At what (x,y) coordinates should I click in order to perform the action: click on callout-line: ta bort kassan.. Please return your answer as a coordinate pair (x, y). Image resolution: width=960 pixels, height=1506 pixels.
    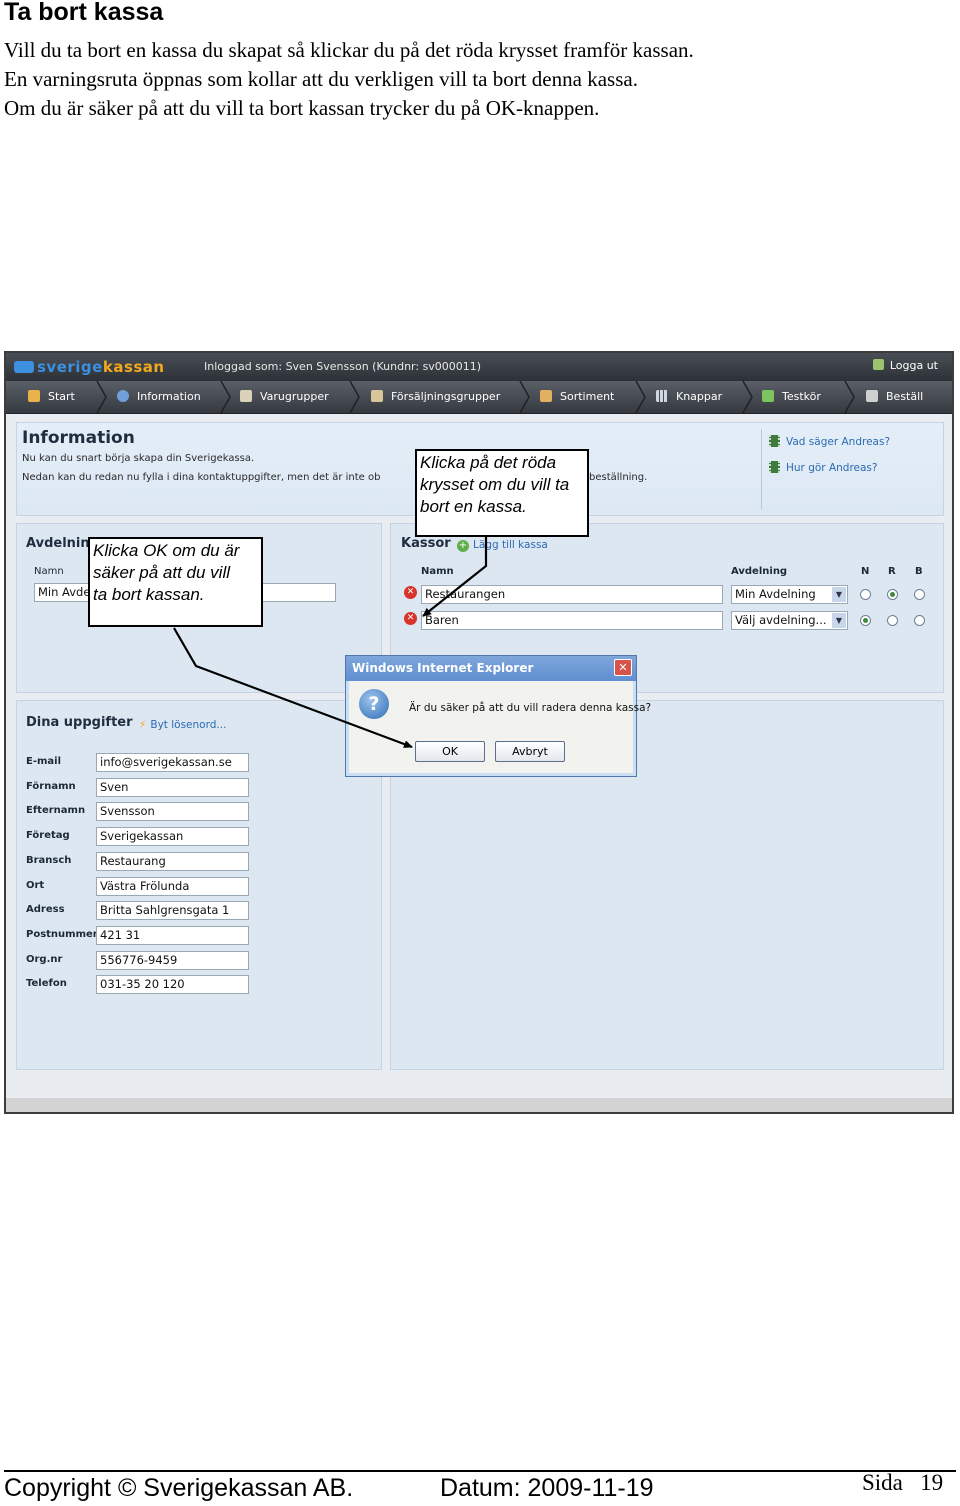
    Looking at the image, I should click on (149, 594).